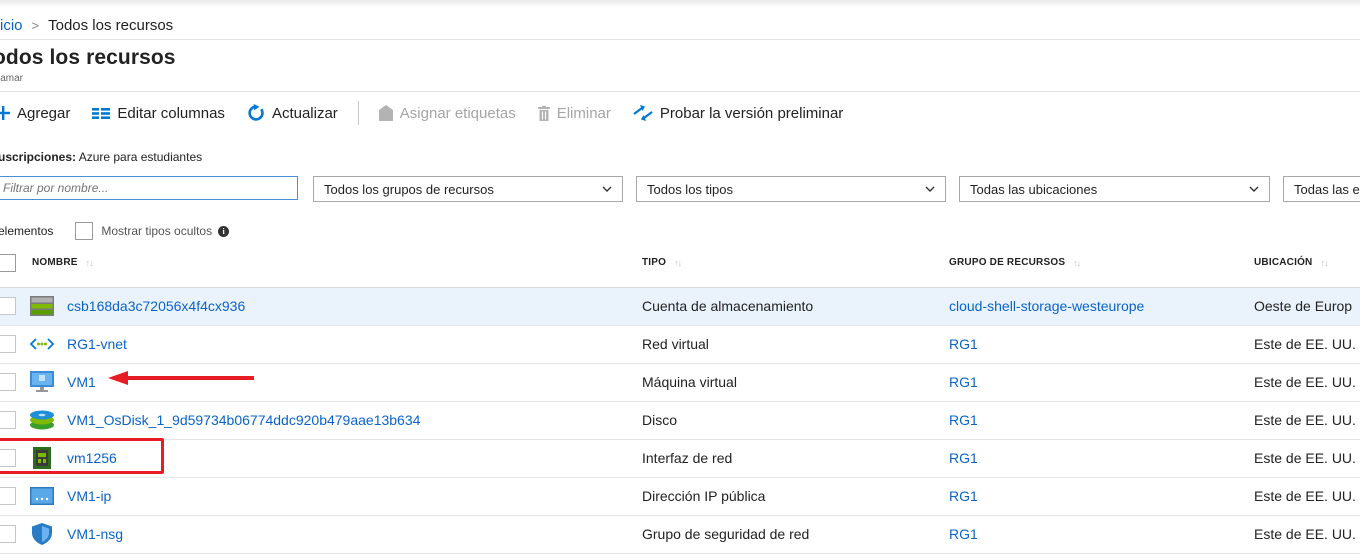 This screenshot has width=1360, height=558. What do you see at coordinates (791, 189) in the screenshot?
I see `types-dropdown: Todos los tipos` at bounding box center [791, 189].